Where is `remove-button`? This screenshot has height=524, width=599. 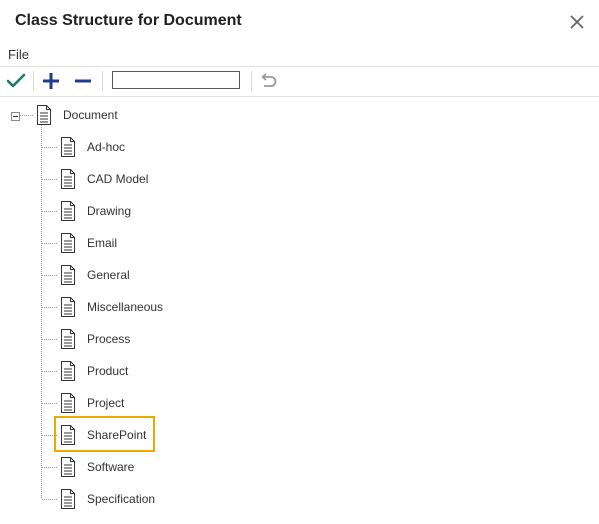
remove-button is located at coordinates (83, 81).